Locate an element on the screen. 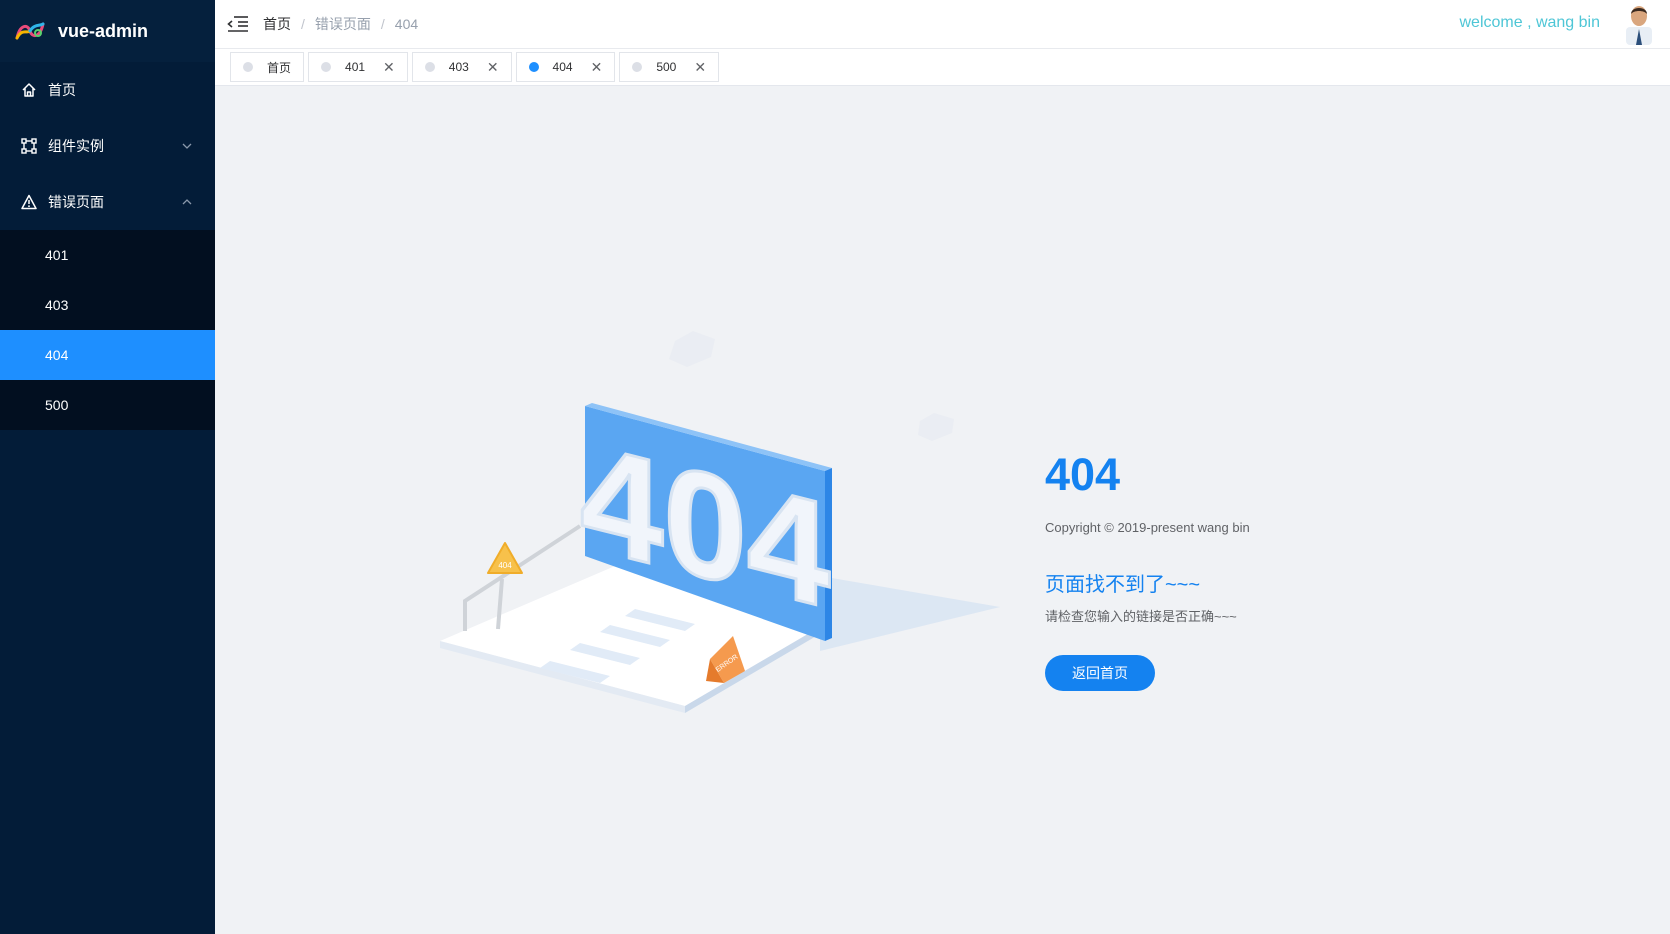 This screenshot has width=1670, height=934. sidebar-item-label: 首页 is located at coordinates (62, 90).